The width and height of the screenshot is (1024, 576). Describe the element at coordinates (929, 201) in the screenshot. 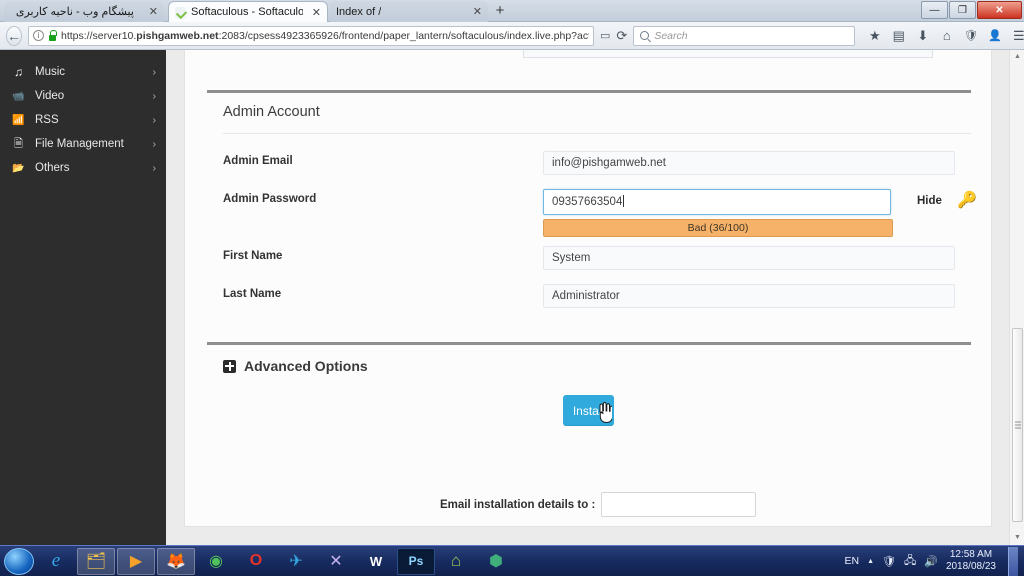

I see `hide-password-button: Hide` at that location.